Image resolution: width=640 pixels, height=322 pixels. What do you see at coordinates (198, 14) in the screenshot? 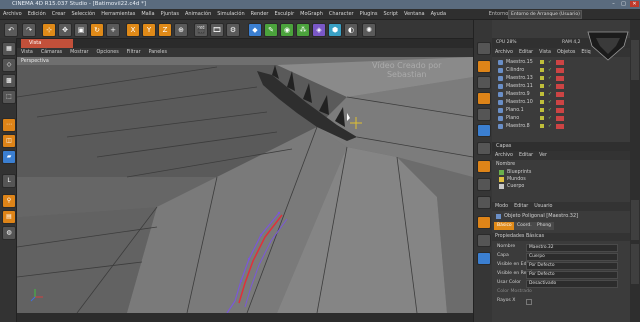
I see `menu-animacion: Animación` at bounding box center [198, 14].